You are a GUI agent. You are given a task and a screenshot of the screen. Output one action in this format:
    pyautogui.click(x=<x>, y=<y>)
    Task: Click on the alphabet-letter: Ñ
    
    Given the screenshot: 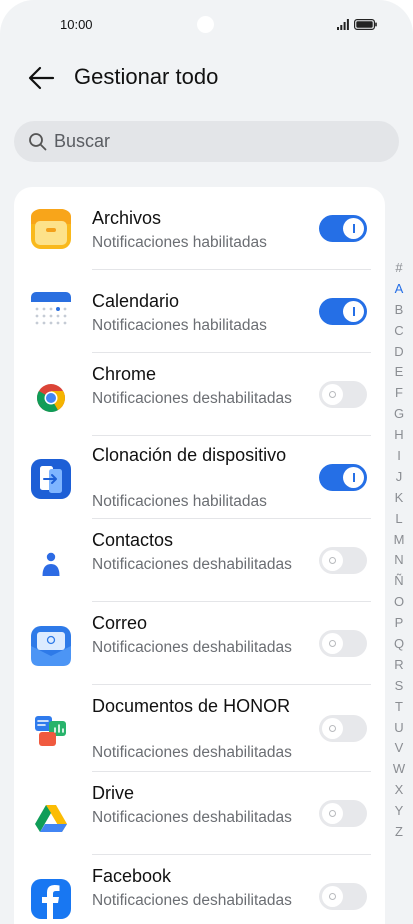 What is the action you would take?
    pyautogui.click(x=399, y=581)
    